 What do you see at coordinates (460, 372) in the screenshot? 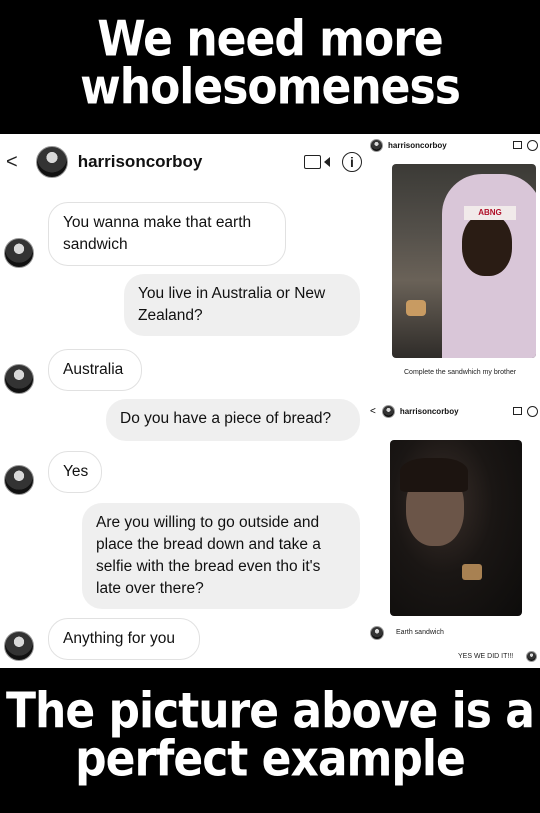
I see `side-message-received: Complete the sandwhich my brother` at bounding box center [460, 372].